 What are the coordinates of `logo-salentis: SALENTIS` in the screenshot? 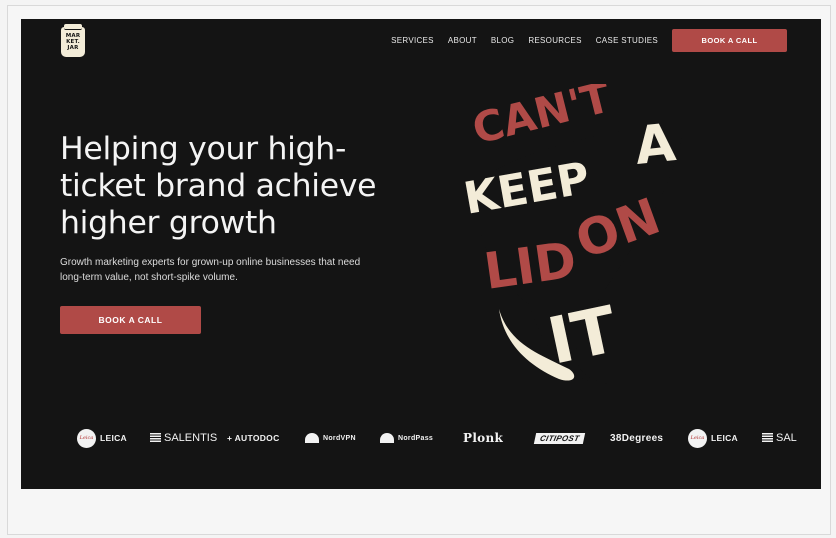 It's located at (183, 438).